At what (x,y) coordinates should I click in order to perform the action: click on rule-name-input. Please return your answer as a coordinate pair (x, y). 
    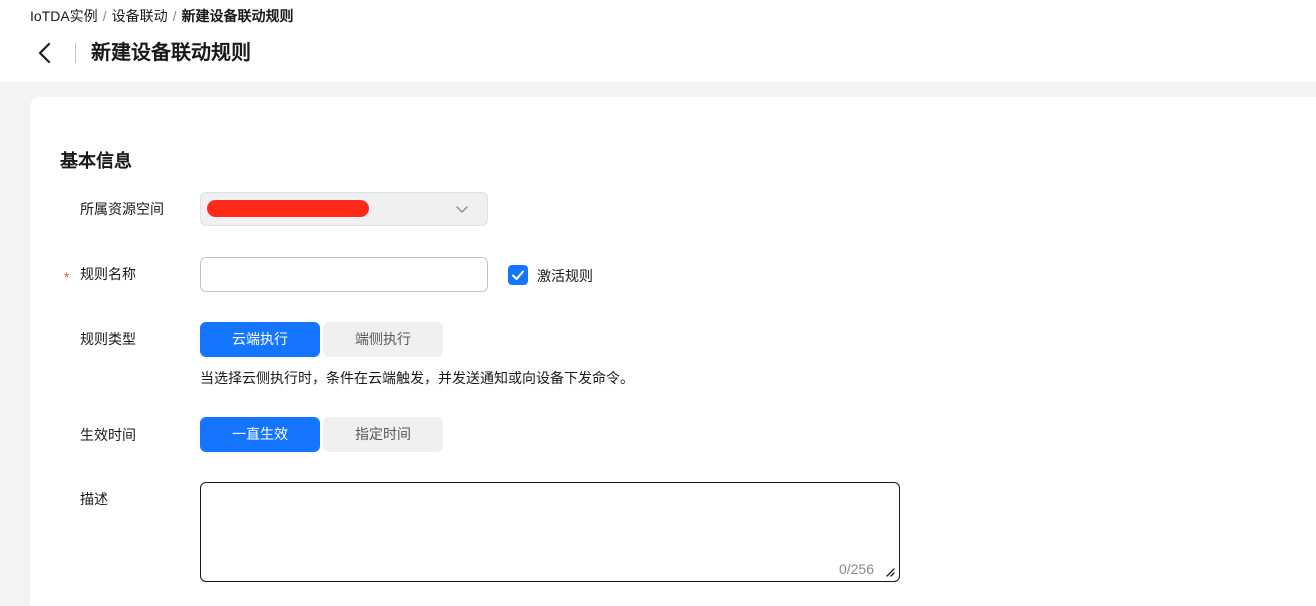
    Looking at the image, I should click on (344, 274).